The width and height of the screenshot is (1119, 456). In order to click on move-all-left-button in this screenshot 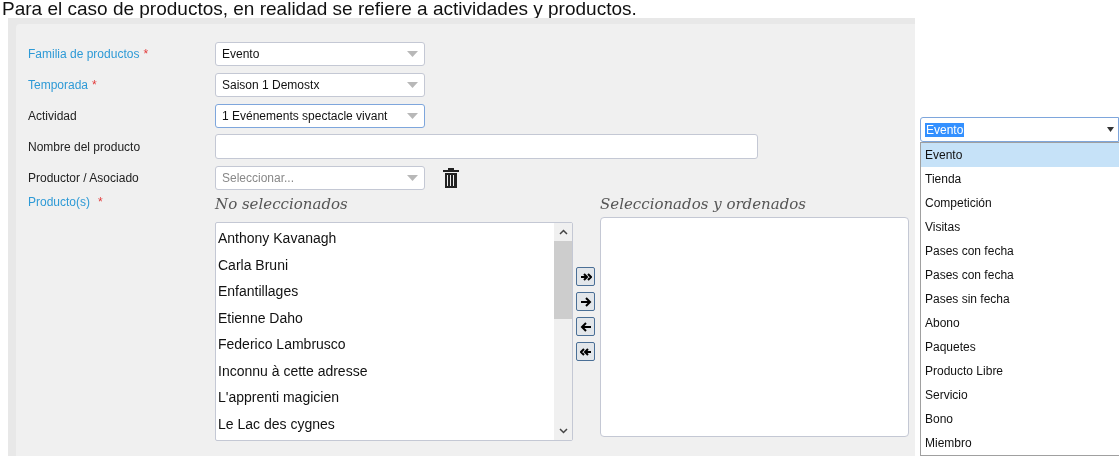, I will do `click(585, 351)`.